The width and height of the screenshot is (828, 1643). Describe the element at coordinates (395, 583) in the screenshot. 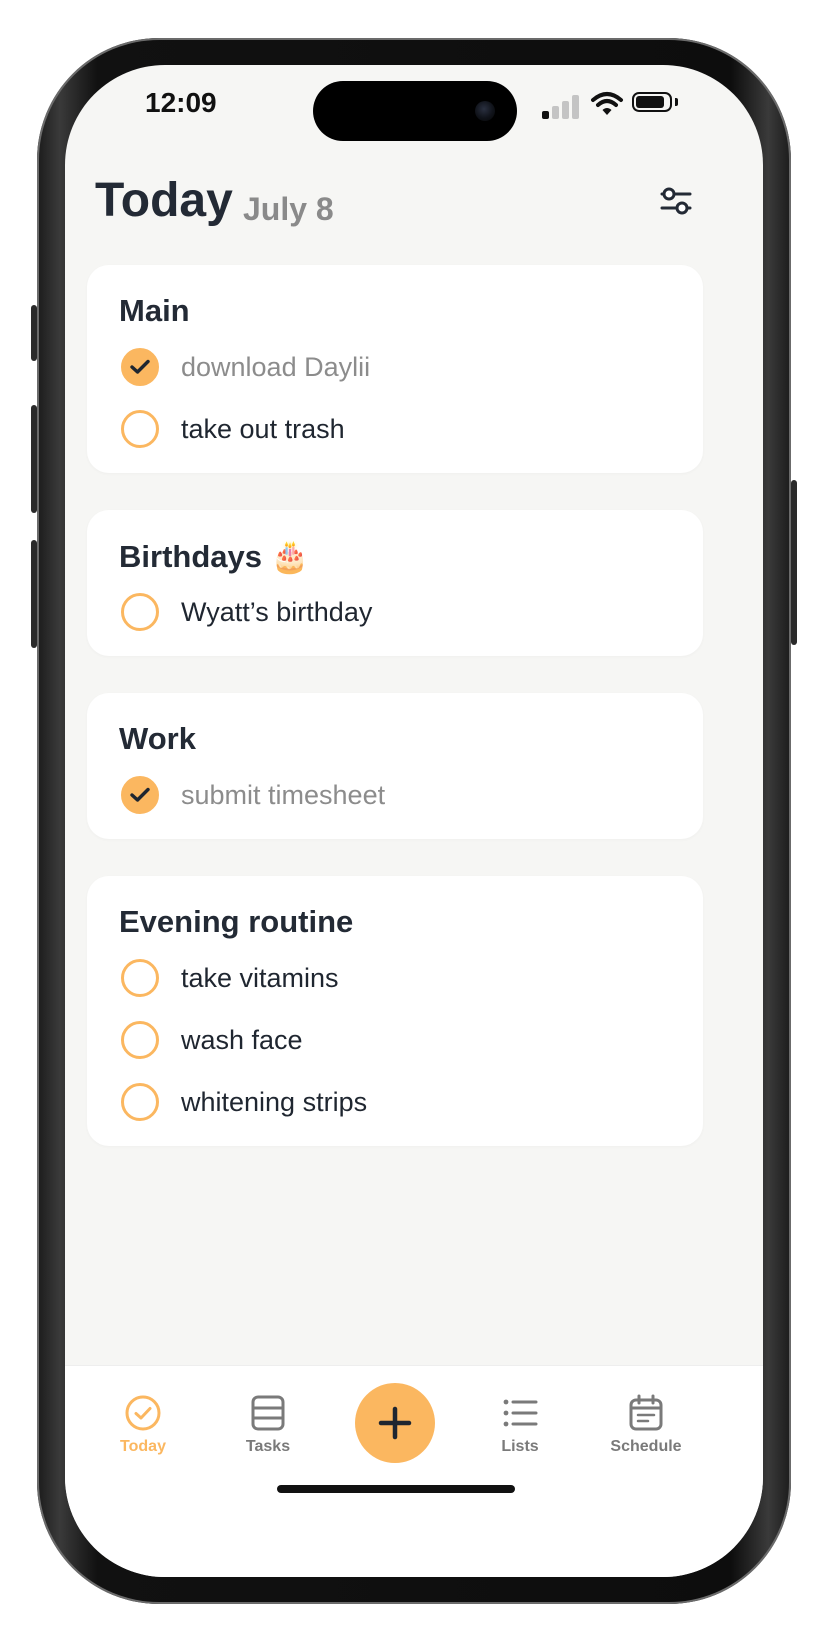

I see `card-birthdays: Birthdays 🎂 Wyatt’s birthday` at that location.